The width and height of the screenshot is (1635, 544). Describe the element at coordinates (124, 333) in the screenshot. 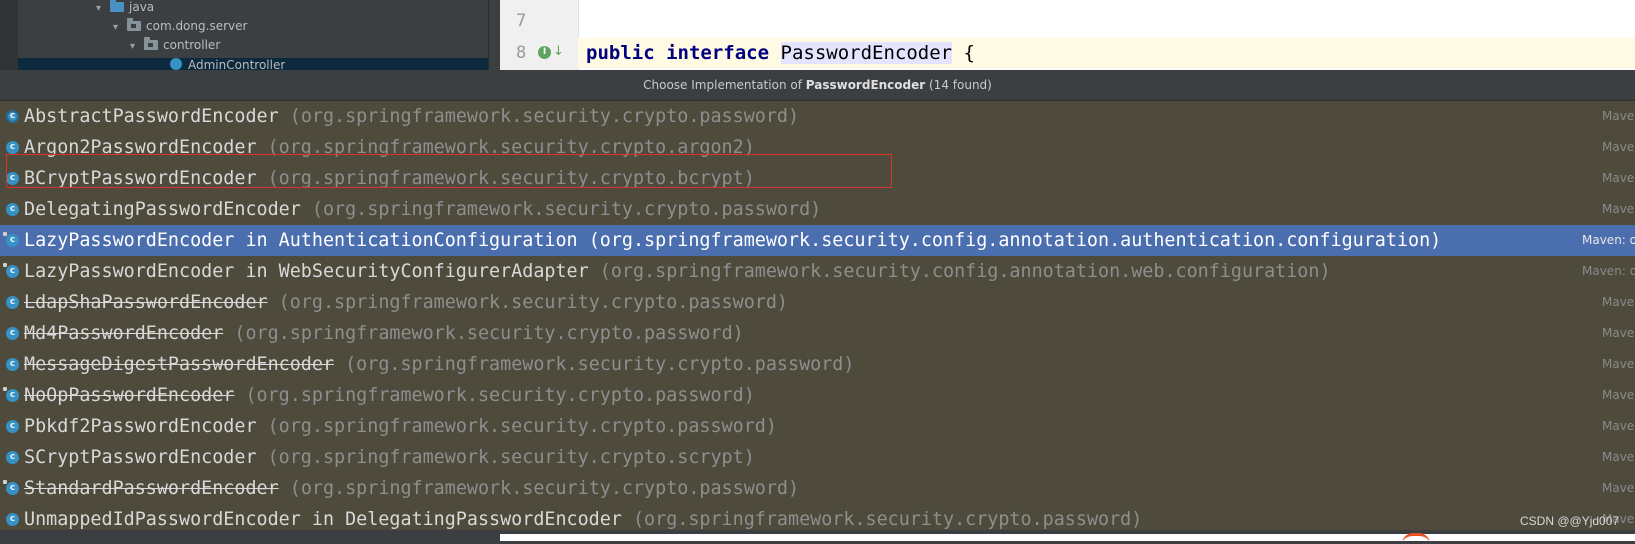

I see `class-name: Md4PasswordEncoder` at that location.